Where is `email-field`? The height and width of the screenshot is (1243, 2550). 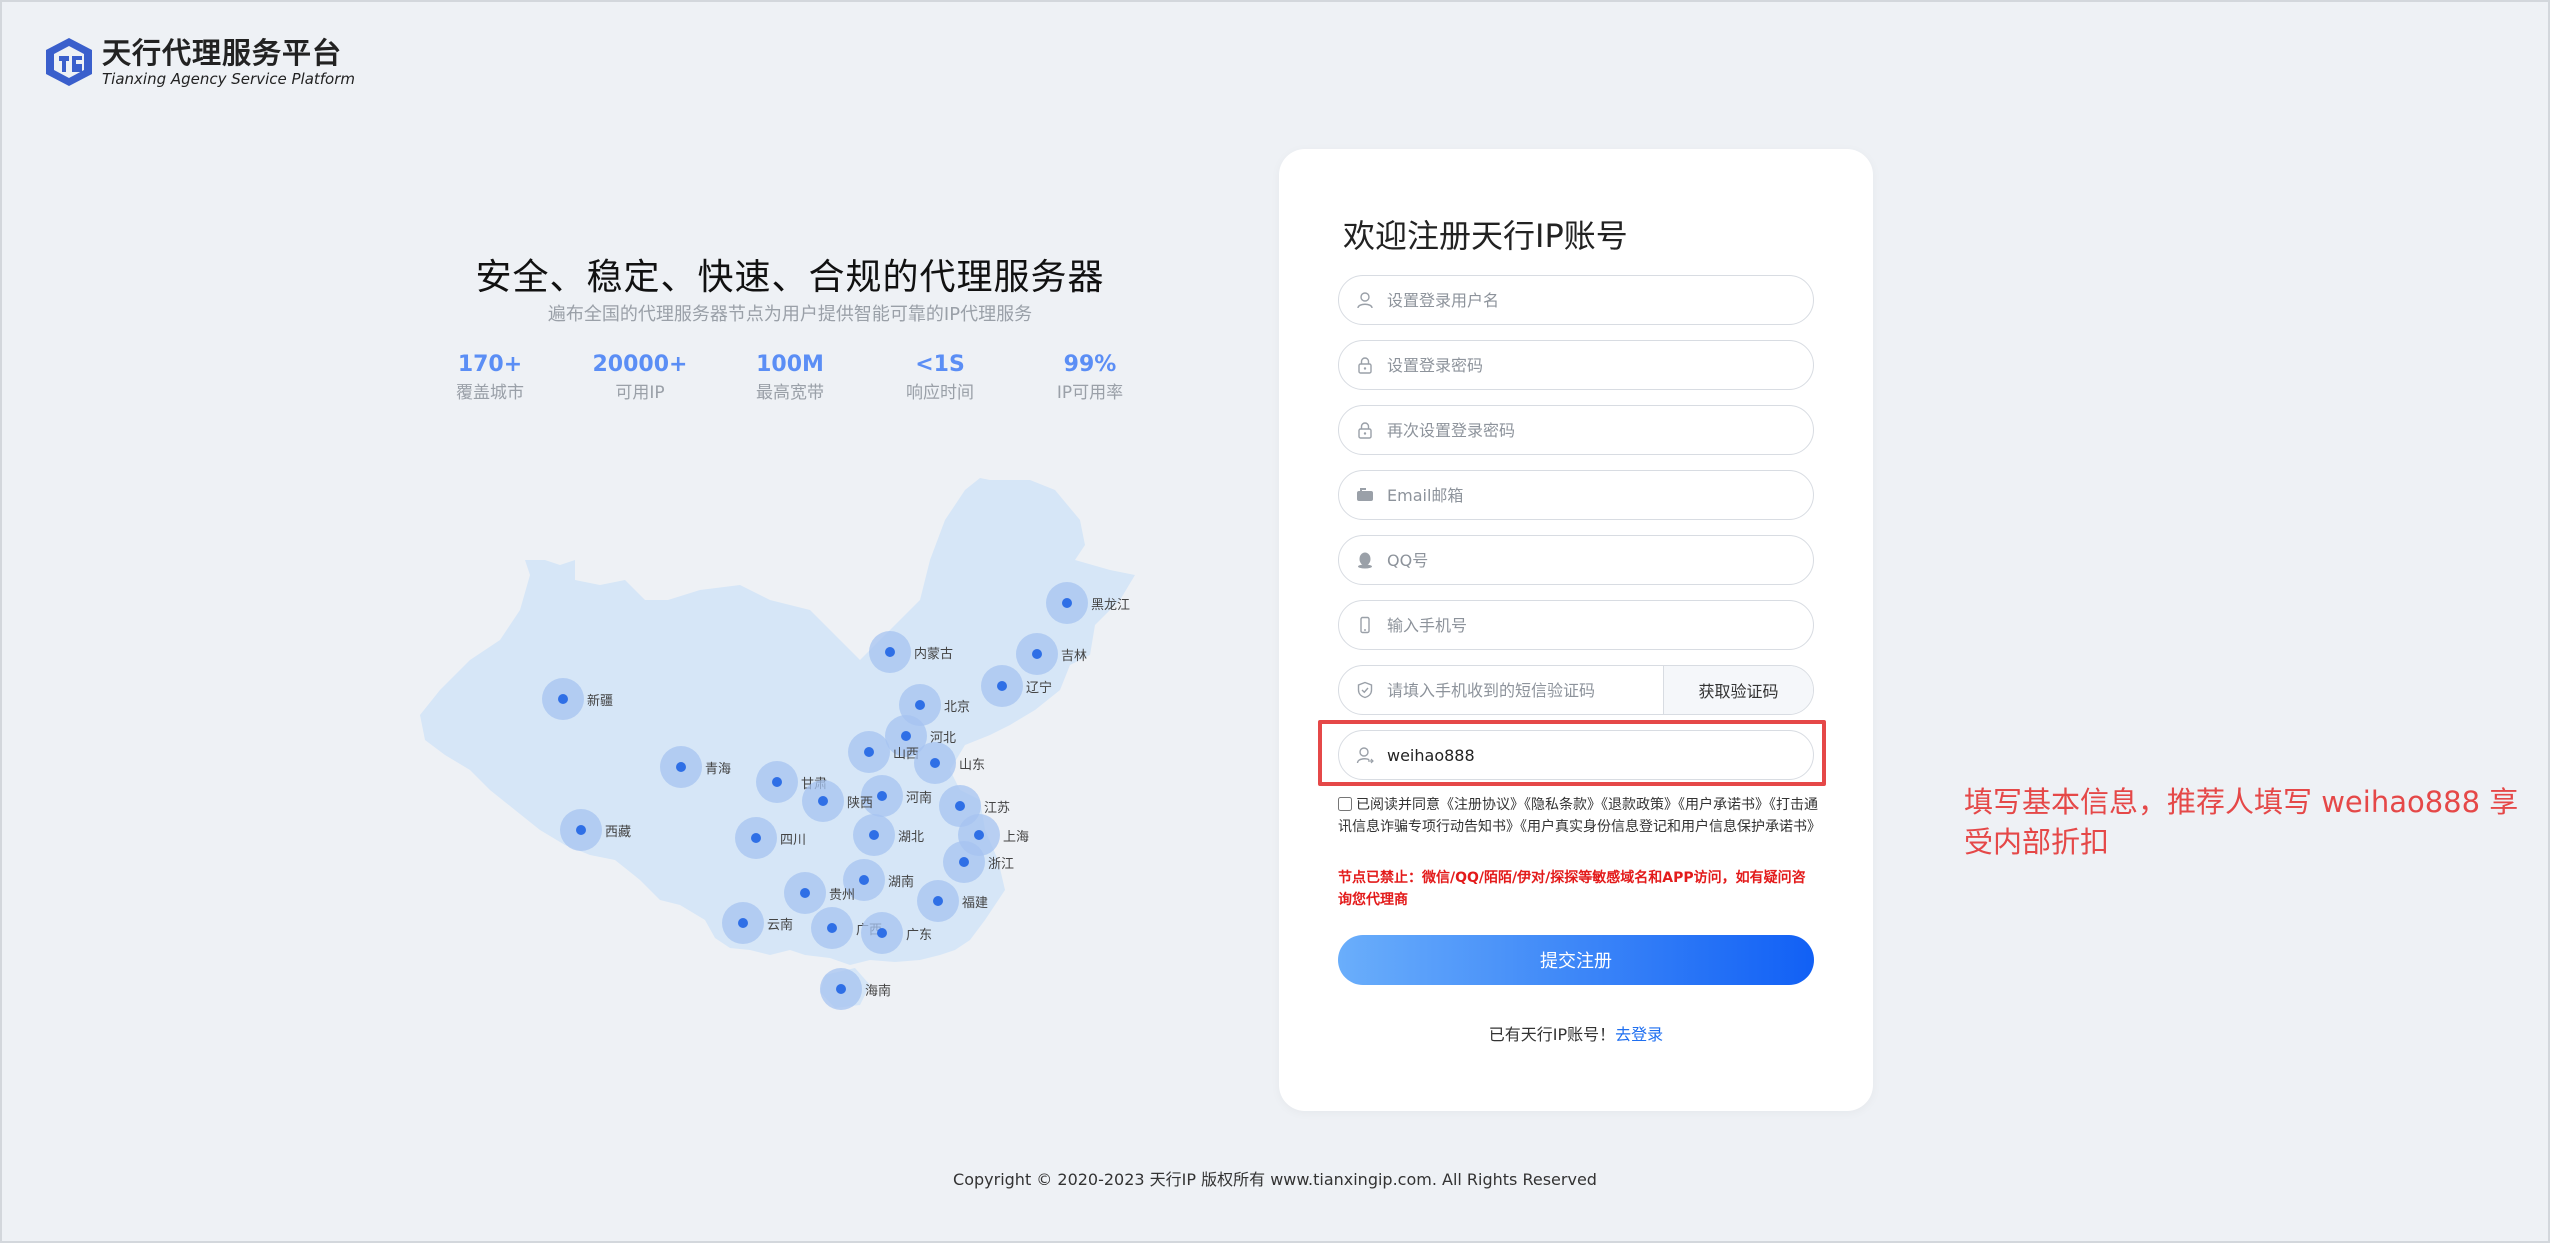
email-field is located at coordinates (1576, 495).